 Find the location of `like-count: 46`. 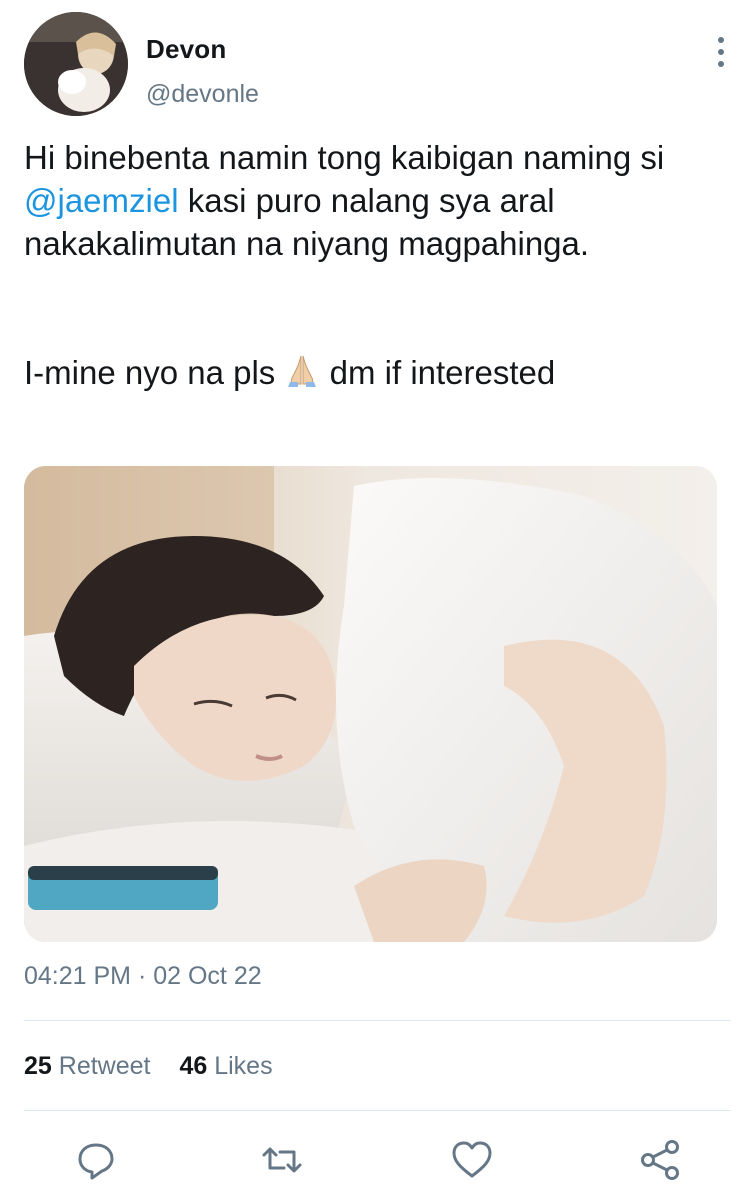

like-count: 46 is located at coordinates (193, 1066).